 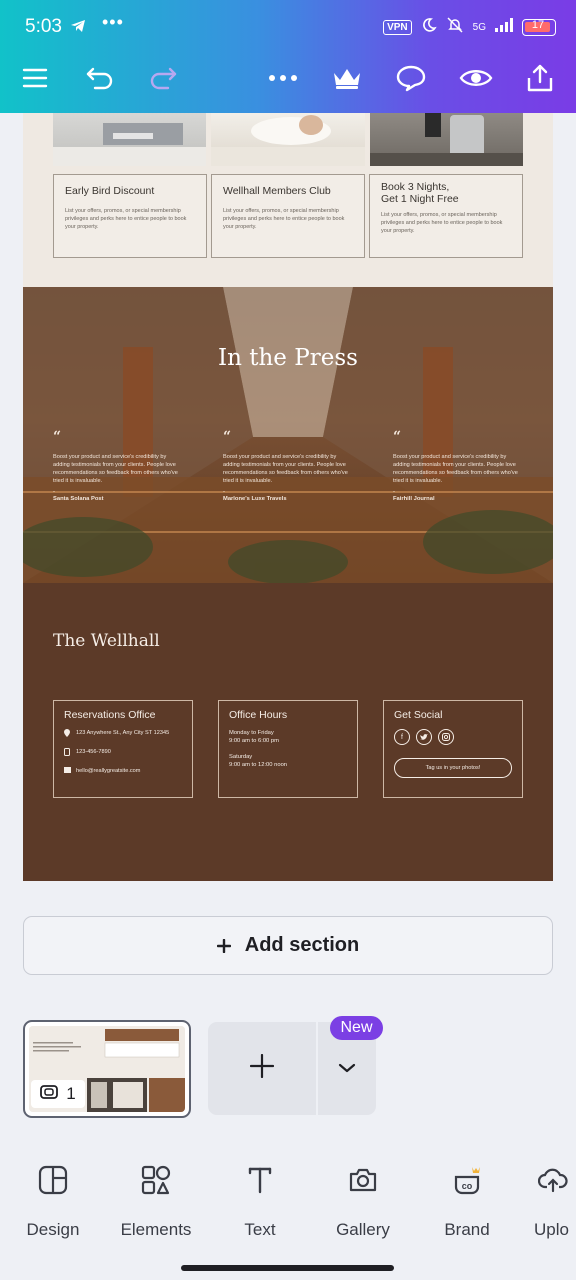 What do you see at coordinates (110, 191) in the screenshot?
I see `offer-title: Early Bird Discount` at bounding box center [110, 191].